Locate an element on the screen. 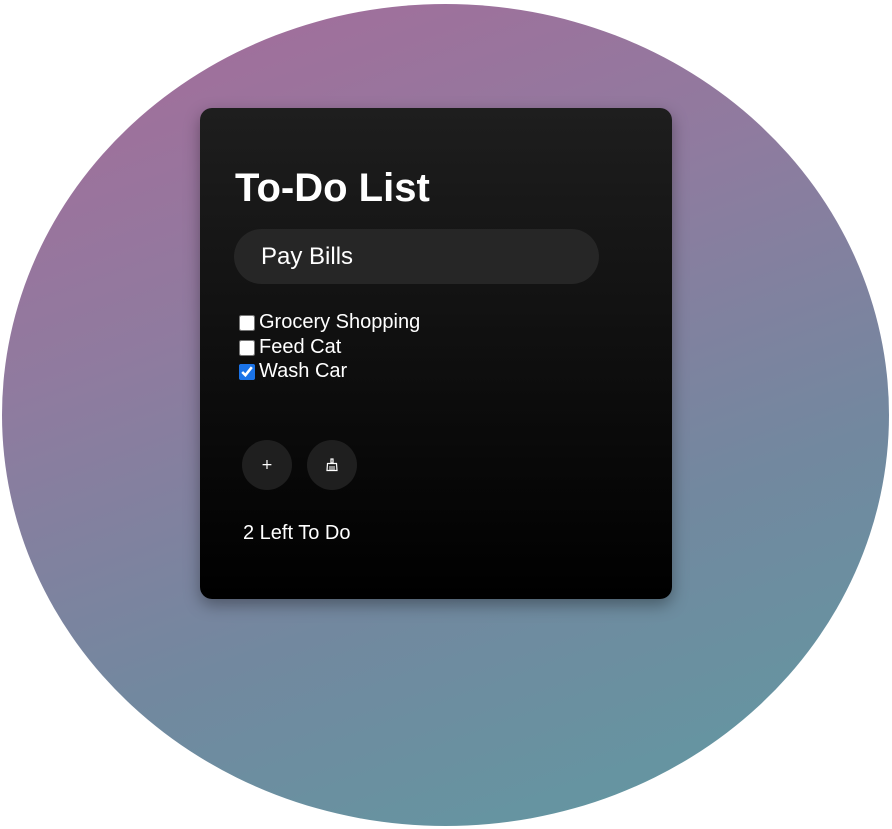 The height and width of the screenshot is (829, 892). page-title: To-Do List is located at coordinates (332, 188).